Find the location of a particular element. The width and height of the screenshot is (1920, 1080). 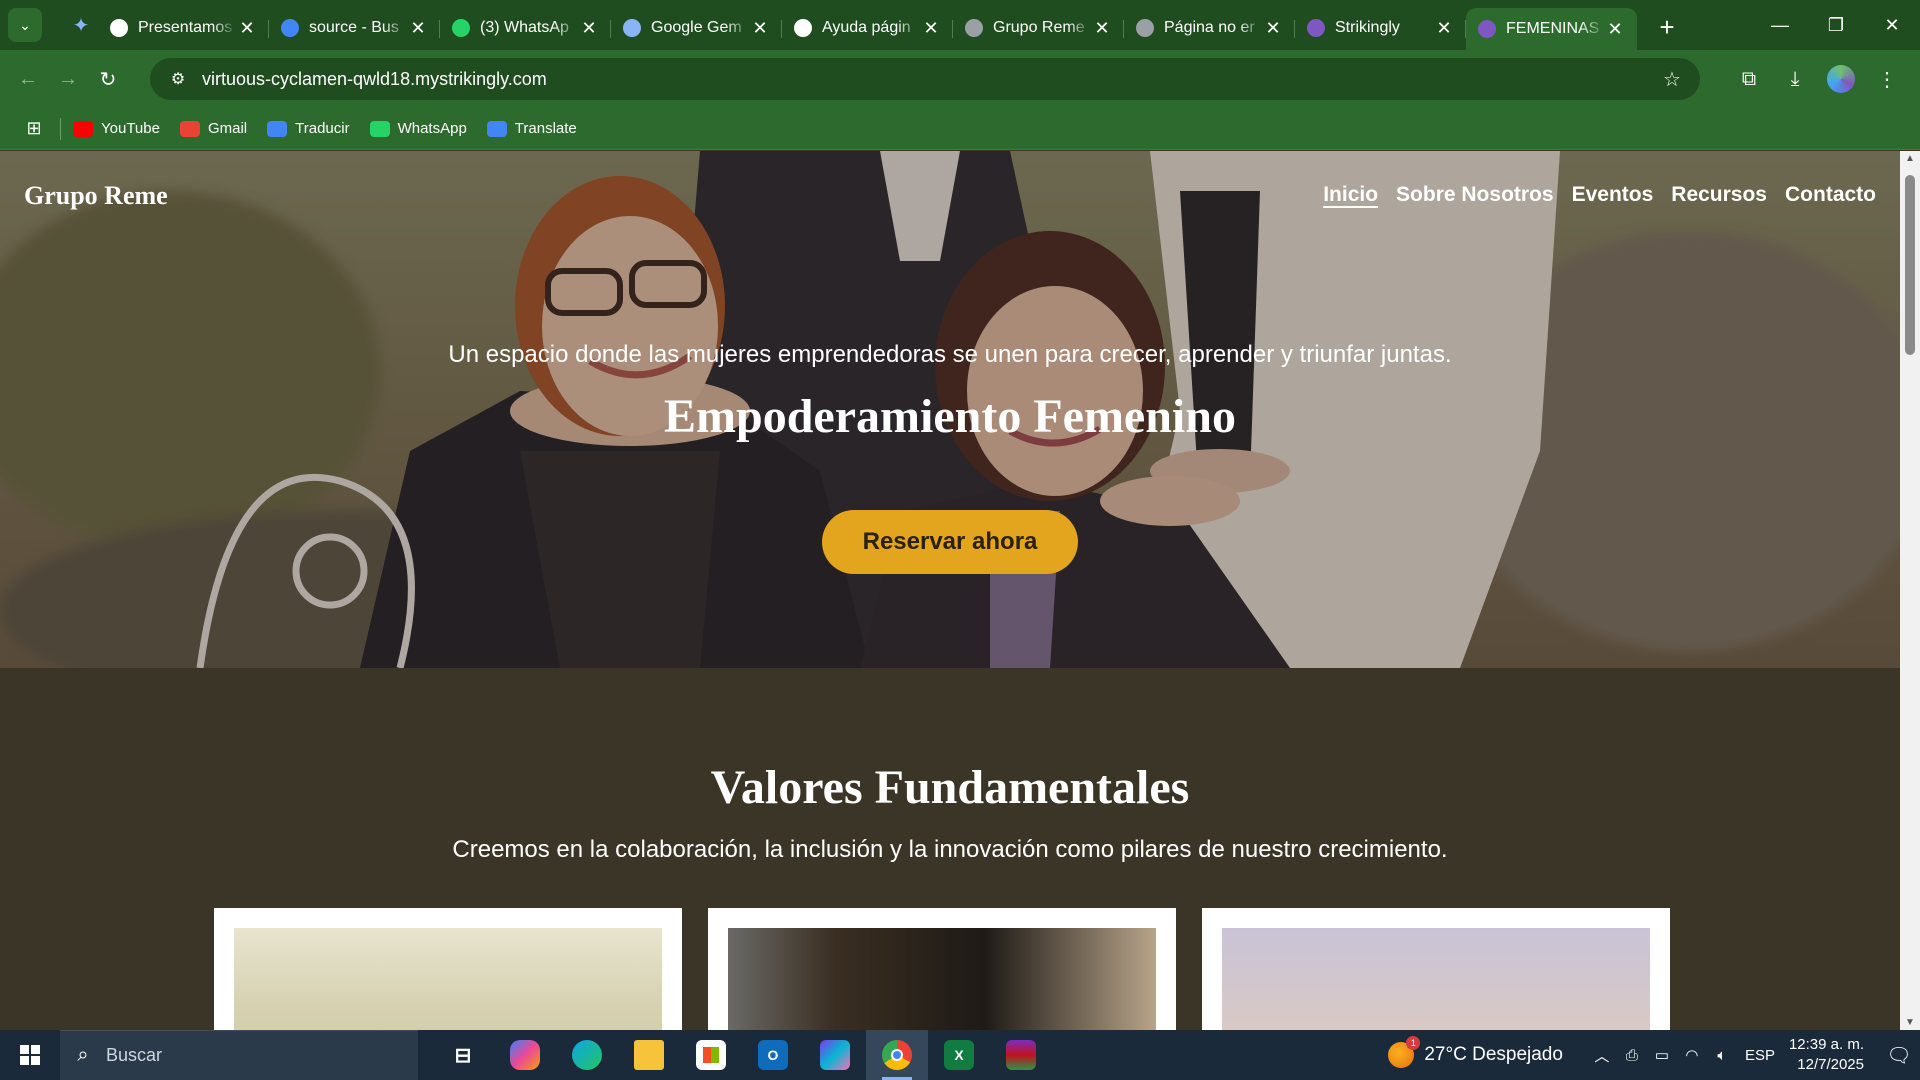

gemini-icon: ✦ is located at coordinates (81, 25).